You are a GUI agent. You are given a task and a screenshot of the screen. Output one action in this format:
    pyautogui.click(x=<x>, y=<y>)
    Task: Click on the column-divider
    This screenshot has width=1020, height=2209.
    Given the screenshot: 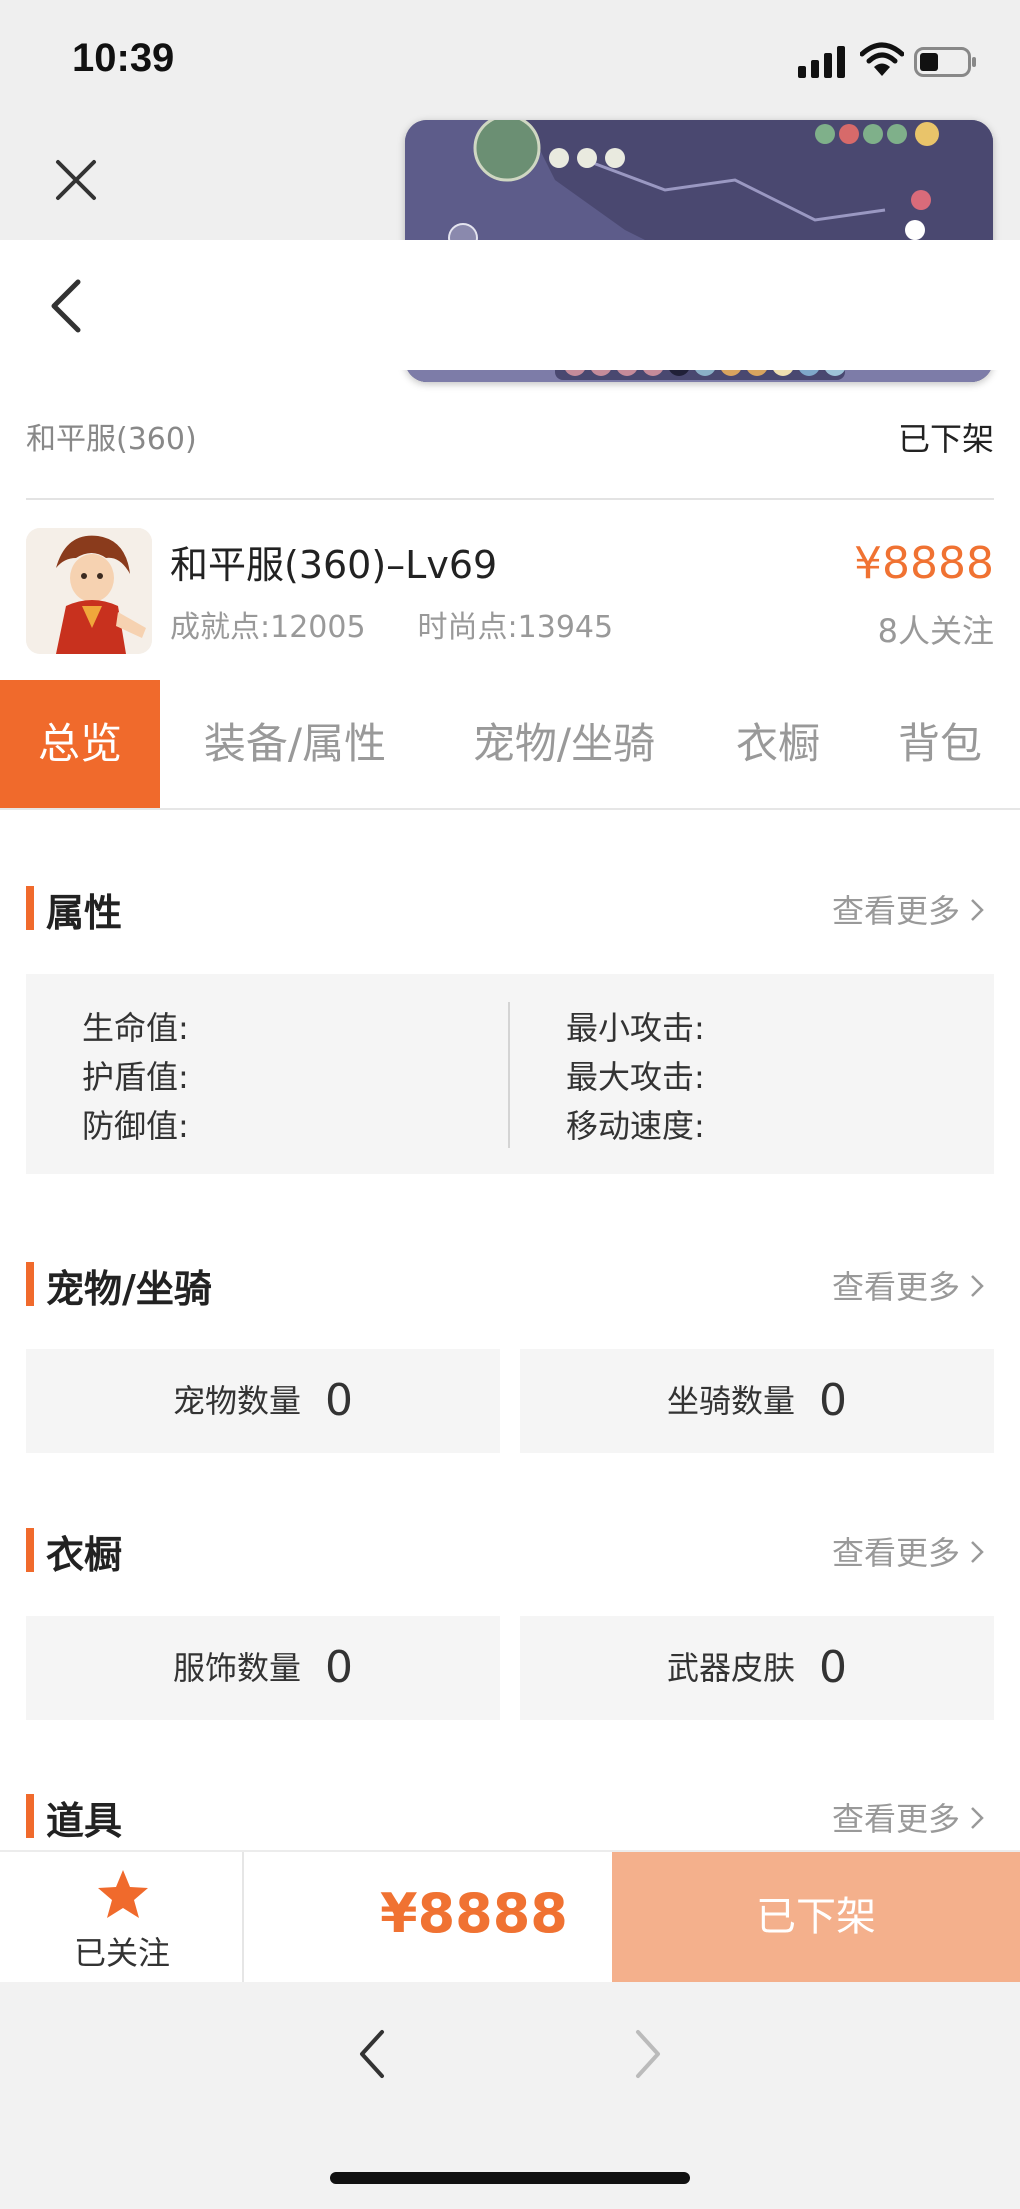 What is the action you would take?
    pyautogui.click(x=509, y=1075)
    